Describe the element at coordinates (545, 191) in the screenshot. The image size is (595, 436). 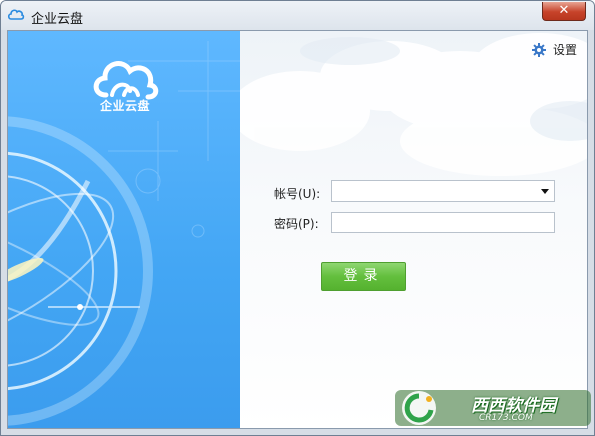
I see `dropdown-arrow-icon` at that location.